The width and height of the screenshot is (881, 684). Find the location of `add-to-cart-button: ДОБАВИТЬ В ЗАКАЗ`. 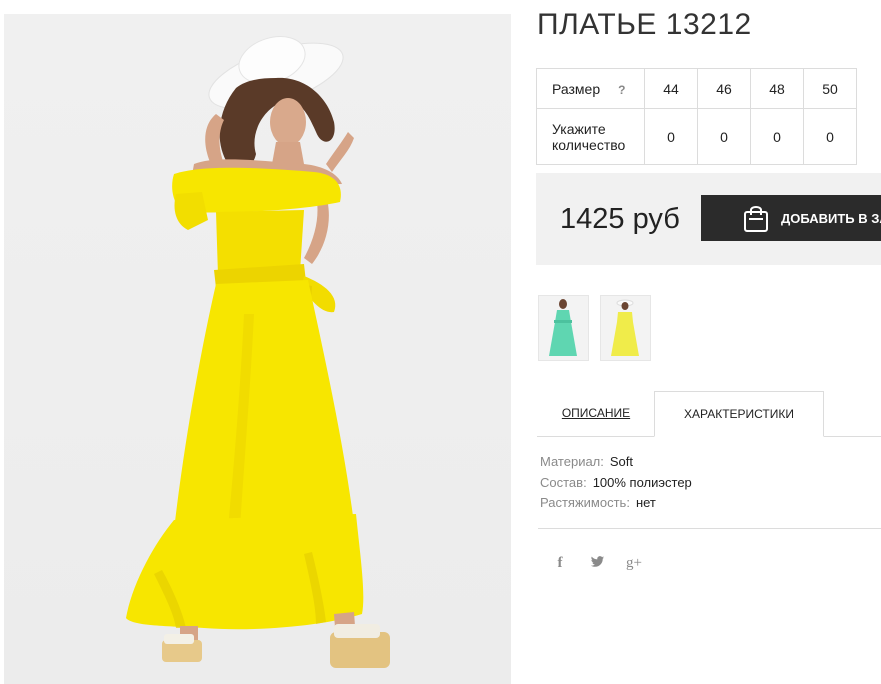

add-to-cart-button: ДОБАВИТЬ В ЗАКАЗ is located at coordinates (791, 218).